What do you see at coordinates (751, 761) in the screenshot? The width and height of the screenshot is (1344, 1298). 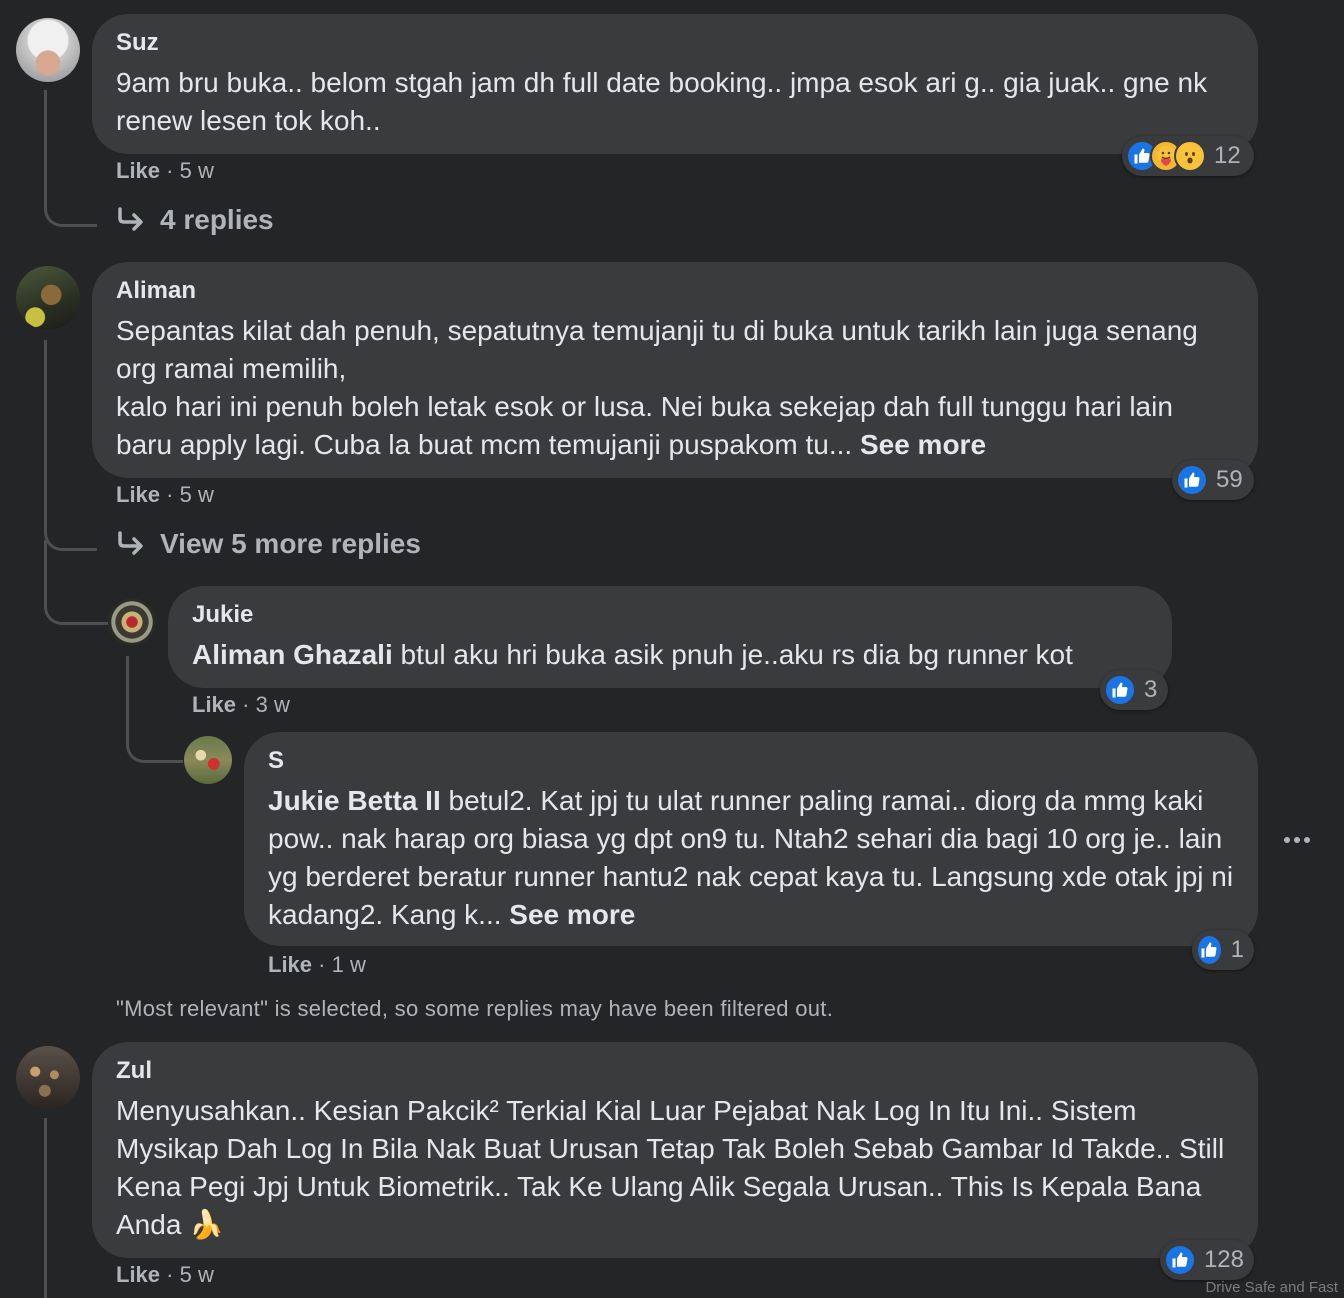 I see `reply-author: S` at bounding box center [751, 761].